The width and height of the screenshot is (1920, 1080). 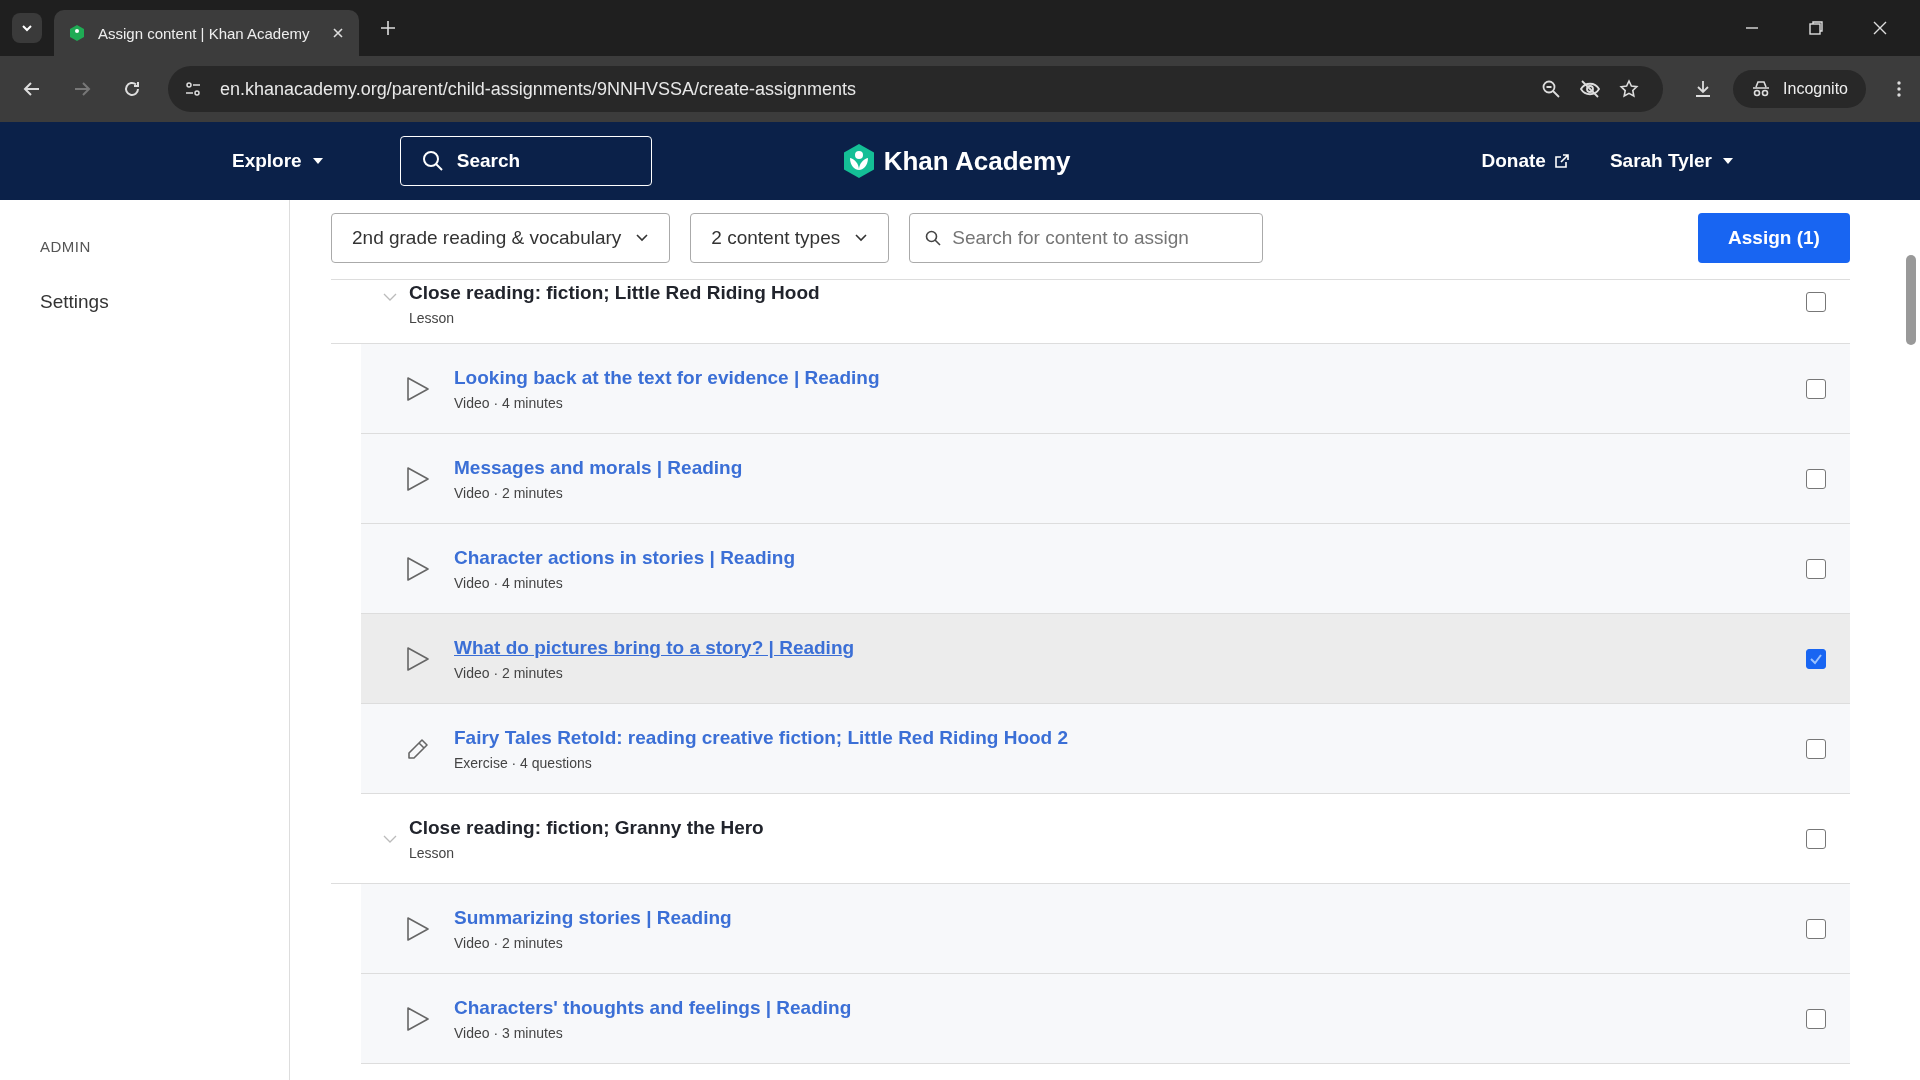 I want to click on external-link-icon, so click(x=1561, y=161).